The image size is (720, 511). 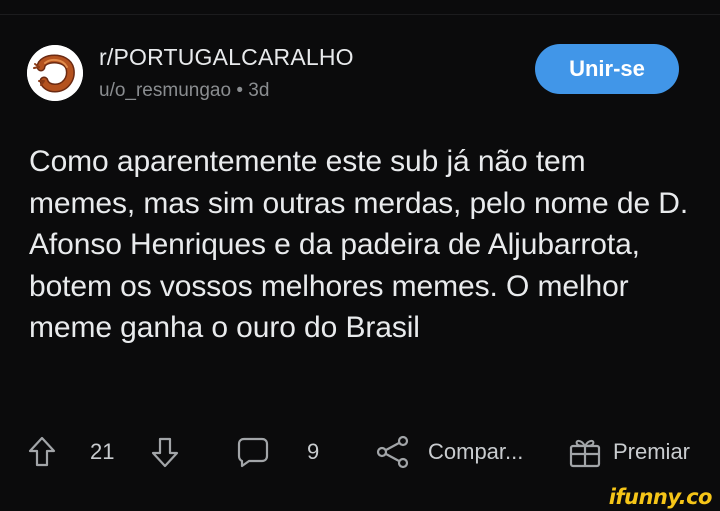 I want to click on share-icon, so click(x=392, y=452).